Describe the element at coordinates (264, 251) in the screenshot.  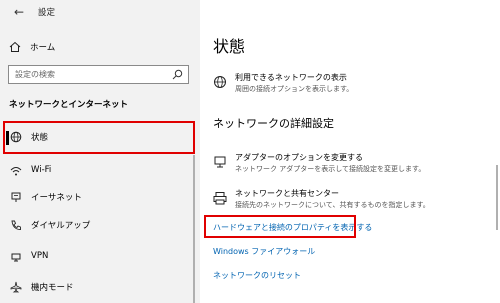
I see `firewall-link: Windows ファイアウォール` at that location.